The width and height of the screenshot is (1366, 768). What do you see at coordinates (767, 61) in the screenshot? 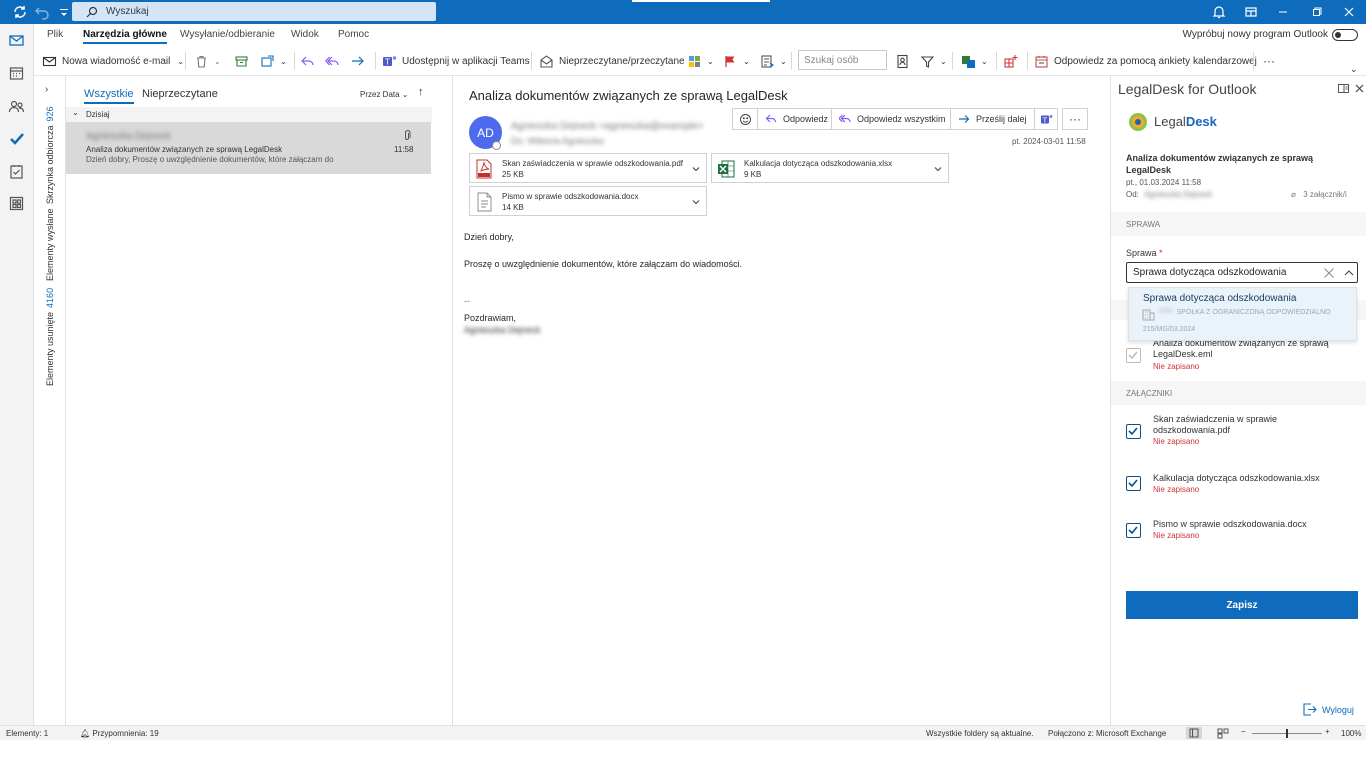
I see `rules-icon` at bounding box center [767, 61].